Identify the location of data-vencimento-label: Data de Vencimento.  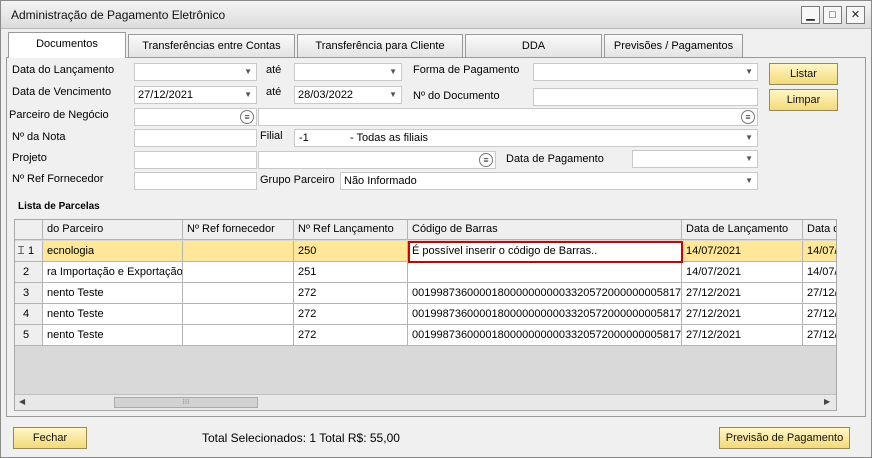
(62, 92).